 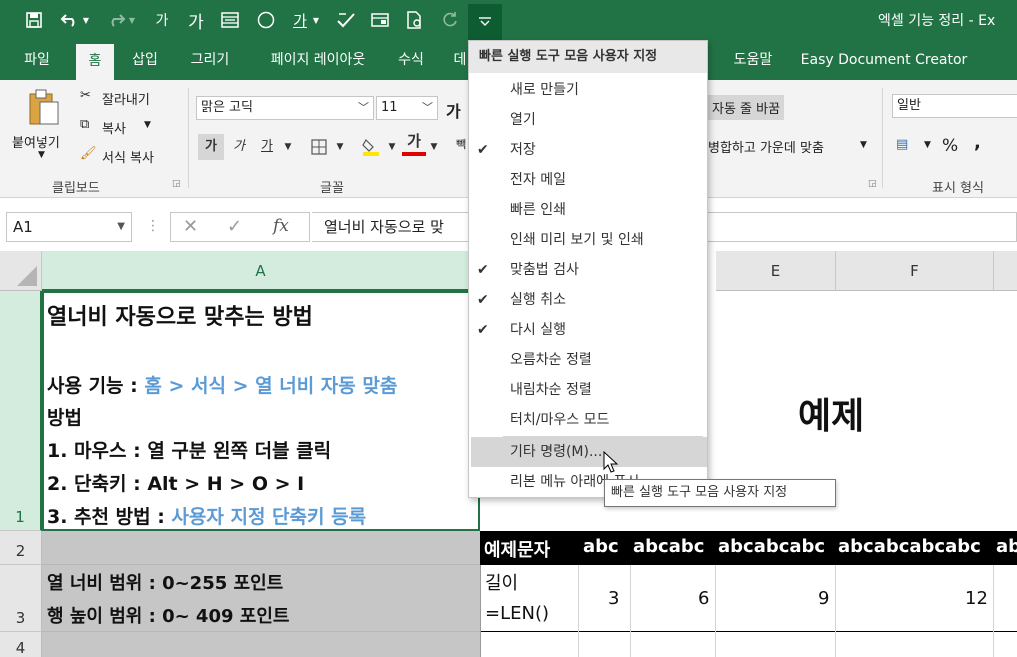 What do you see at coordinates (485, 22) in the screenshot?
I see `customize-dropdown-icon` at bounding box center [485, 22].